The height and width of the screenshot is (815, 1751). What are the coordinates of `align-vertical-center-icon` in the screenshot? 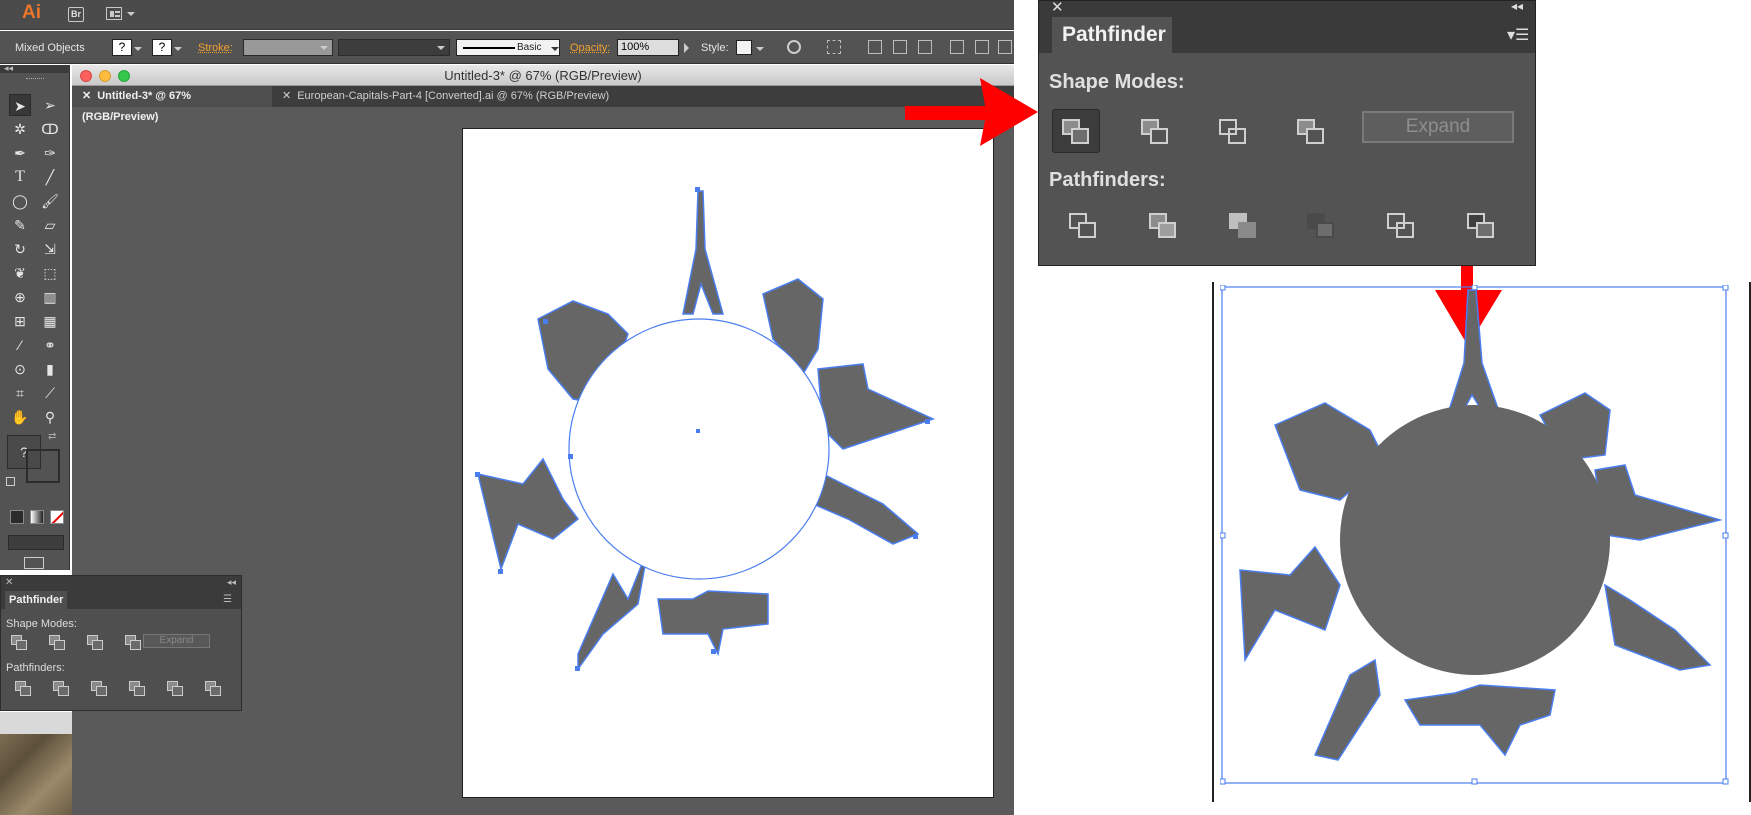 It's located at (982, 47).